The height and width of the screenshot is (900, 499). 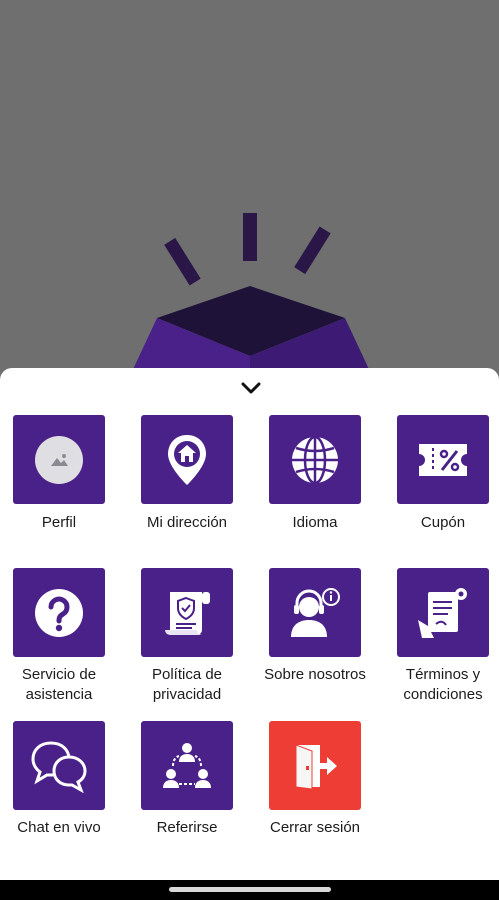 I want to click on about-us-label: Sobre nosotros, so click(x=315, y=674).